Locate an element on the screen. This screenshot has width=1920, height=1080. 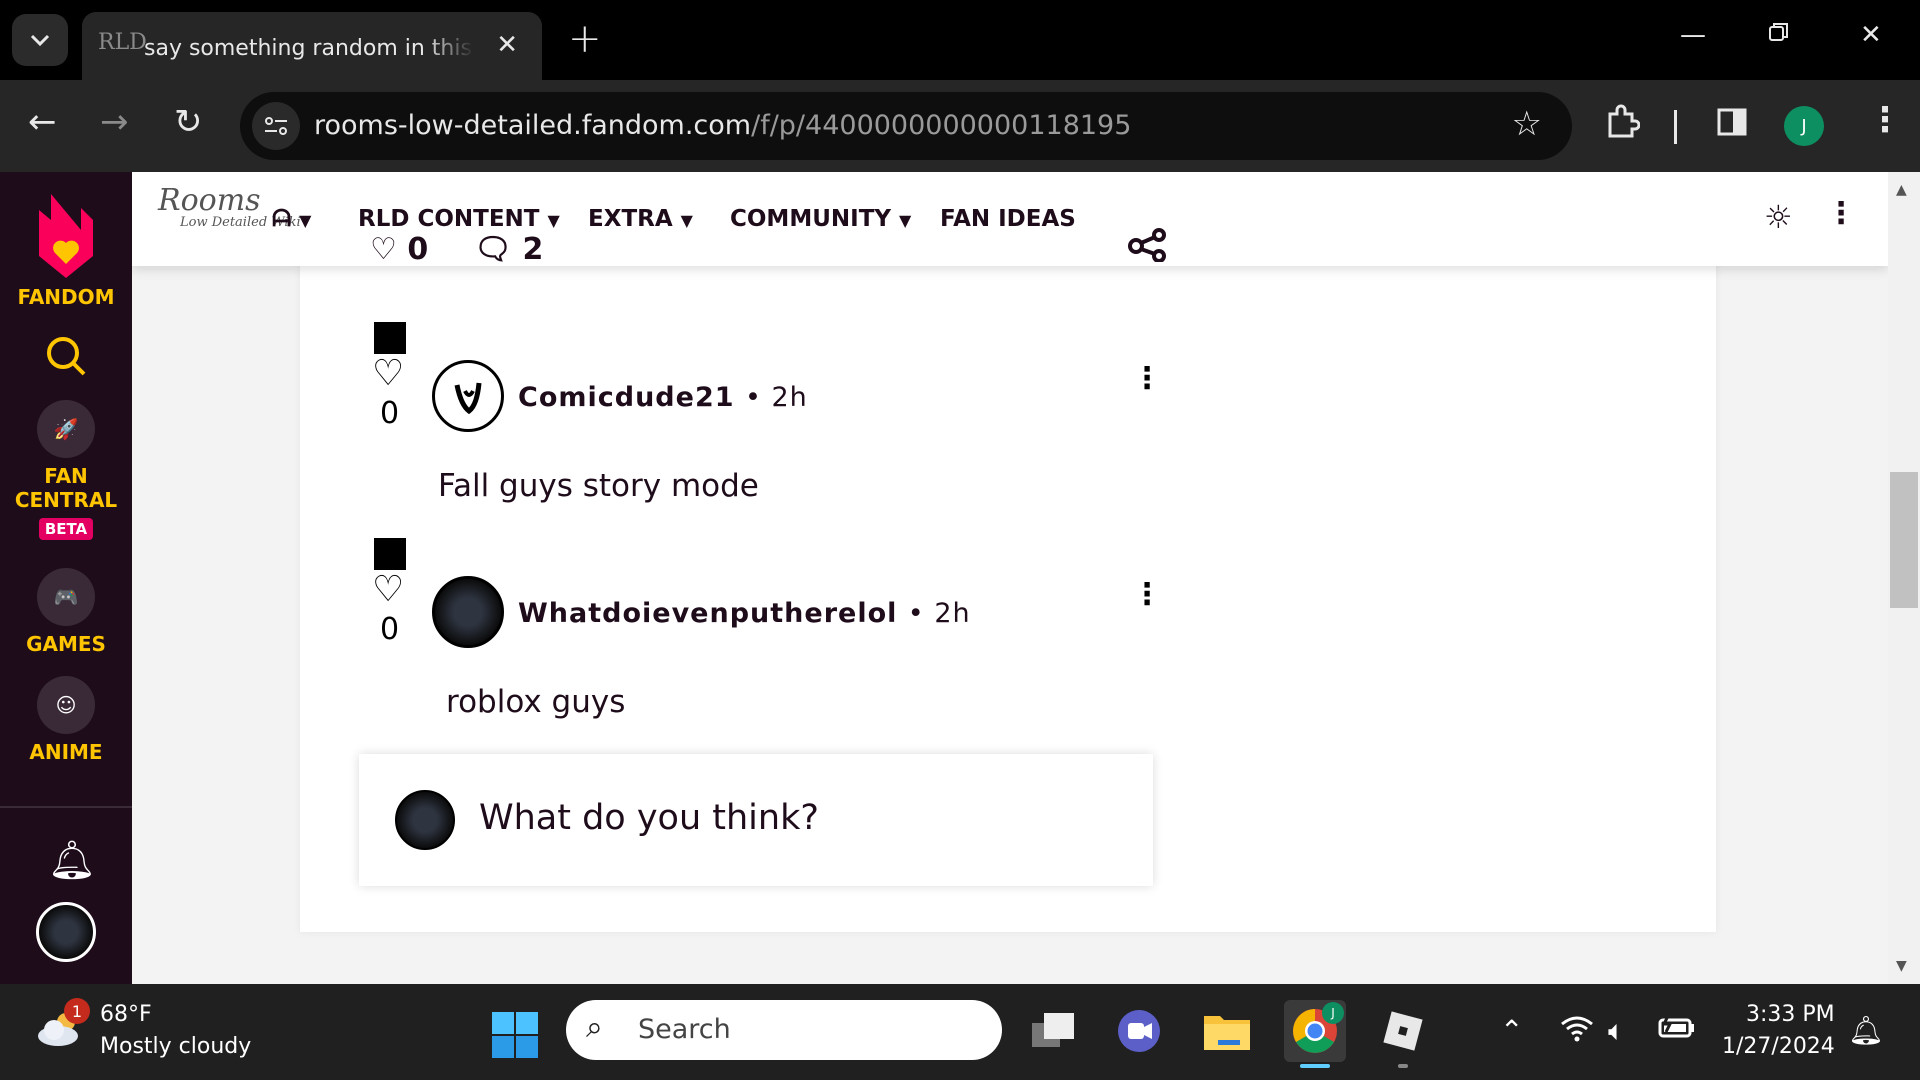
wiki-explore-menu: ᗩ ▼ is located at coordinates (291, 219).